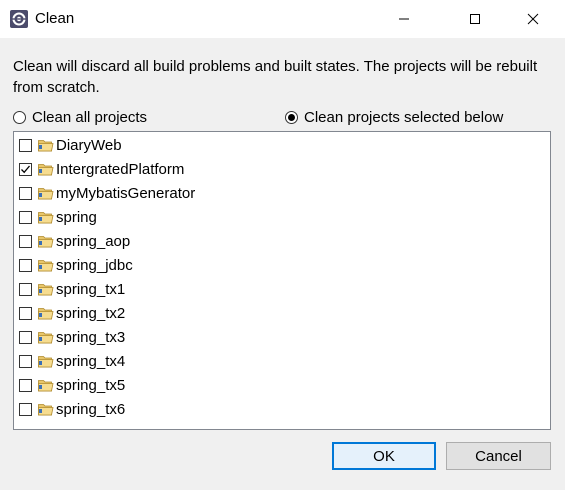 The height and width of the screenshot is (490, 565). Describe the element at coordinates (93, 241) in the screenshot. I see `project-name: spring_aop` at that location.